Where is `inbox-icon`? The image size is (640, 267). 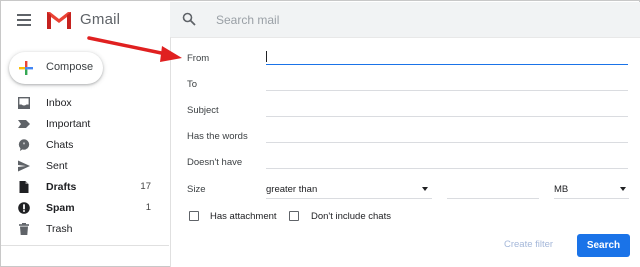 inbox-icon is located at coordinates (24, 103).